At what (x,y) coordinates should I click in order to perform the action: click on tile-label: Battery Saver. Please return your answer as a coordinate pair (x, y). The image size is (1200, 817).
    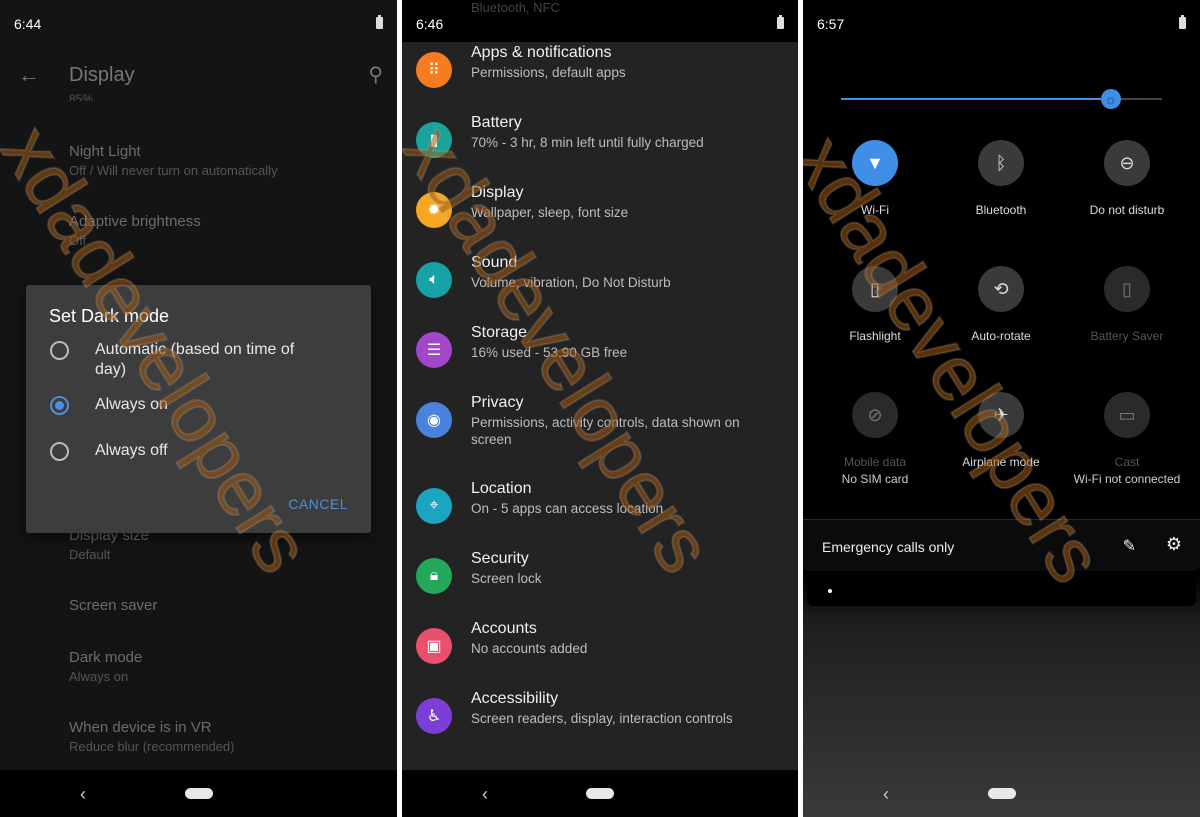
    Looking at the image, I should click on (1127, 336).